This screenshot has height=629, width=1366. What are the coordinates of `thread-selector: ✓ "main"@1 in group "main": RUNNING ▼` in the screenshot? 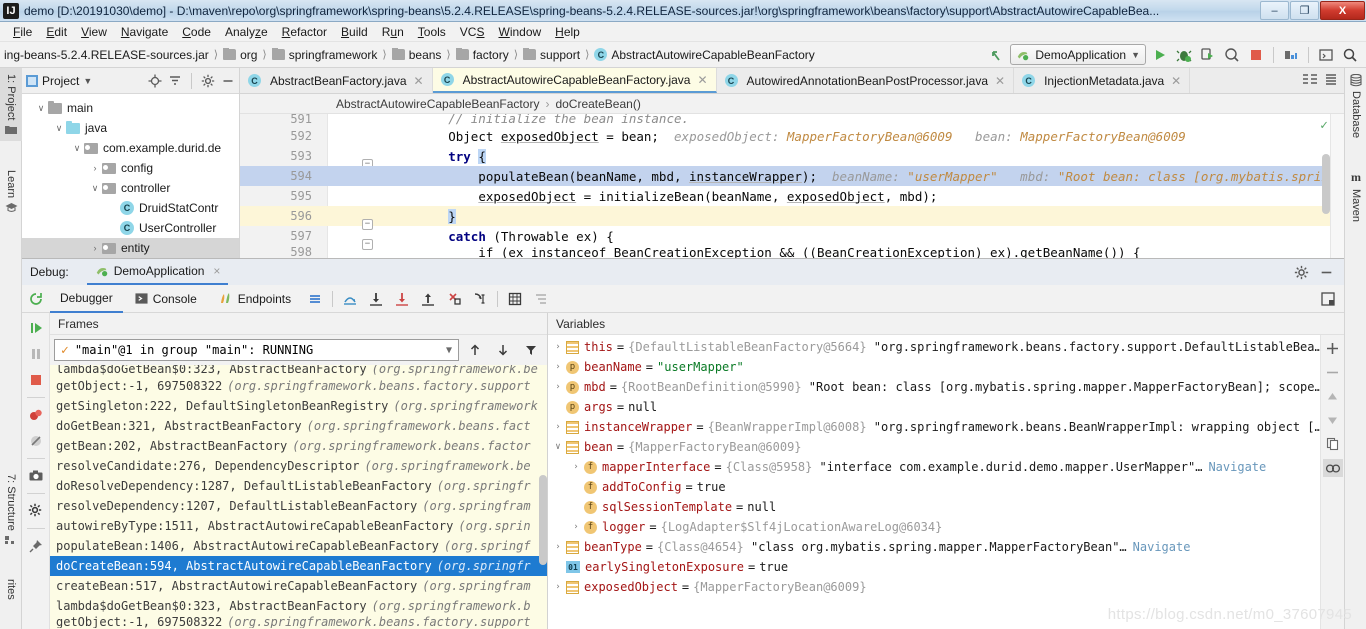 It's located at (256, 350).